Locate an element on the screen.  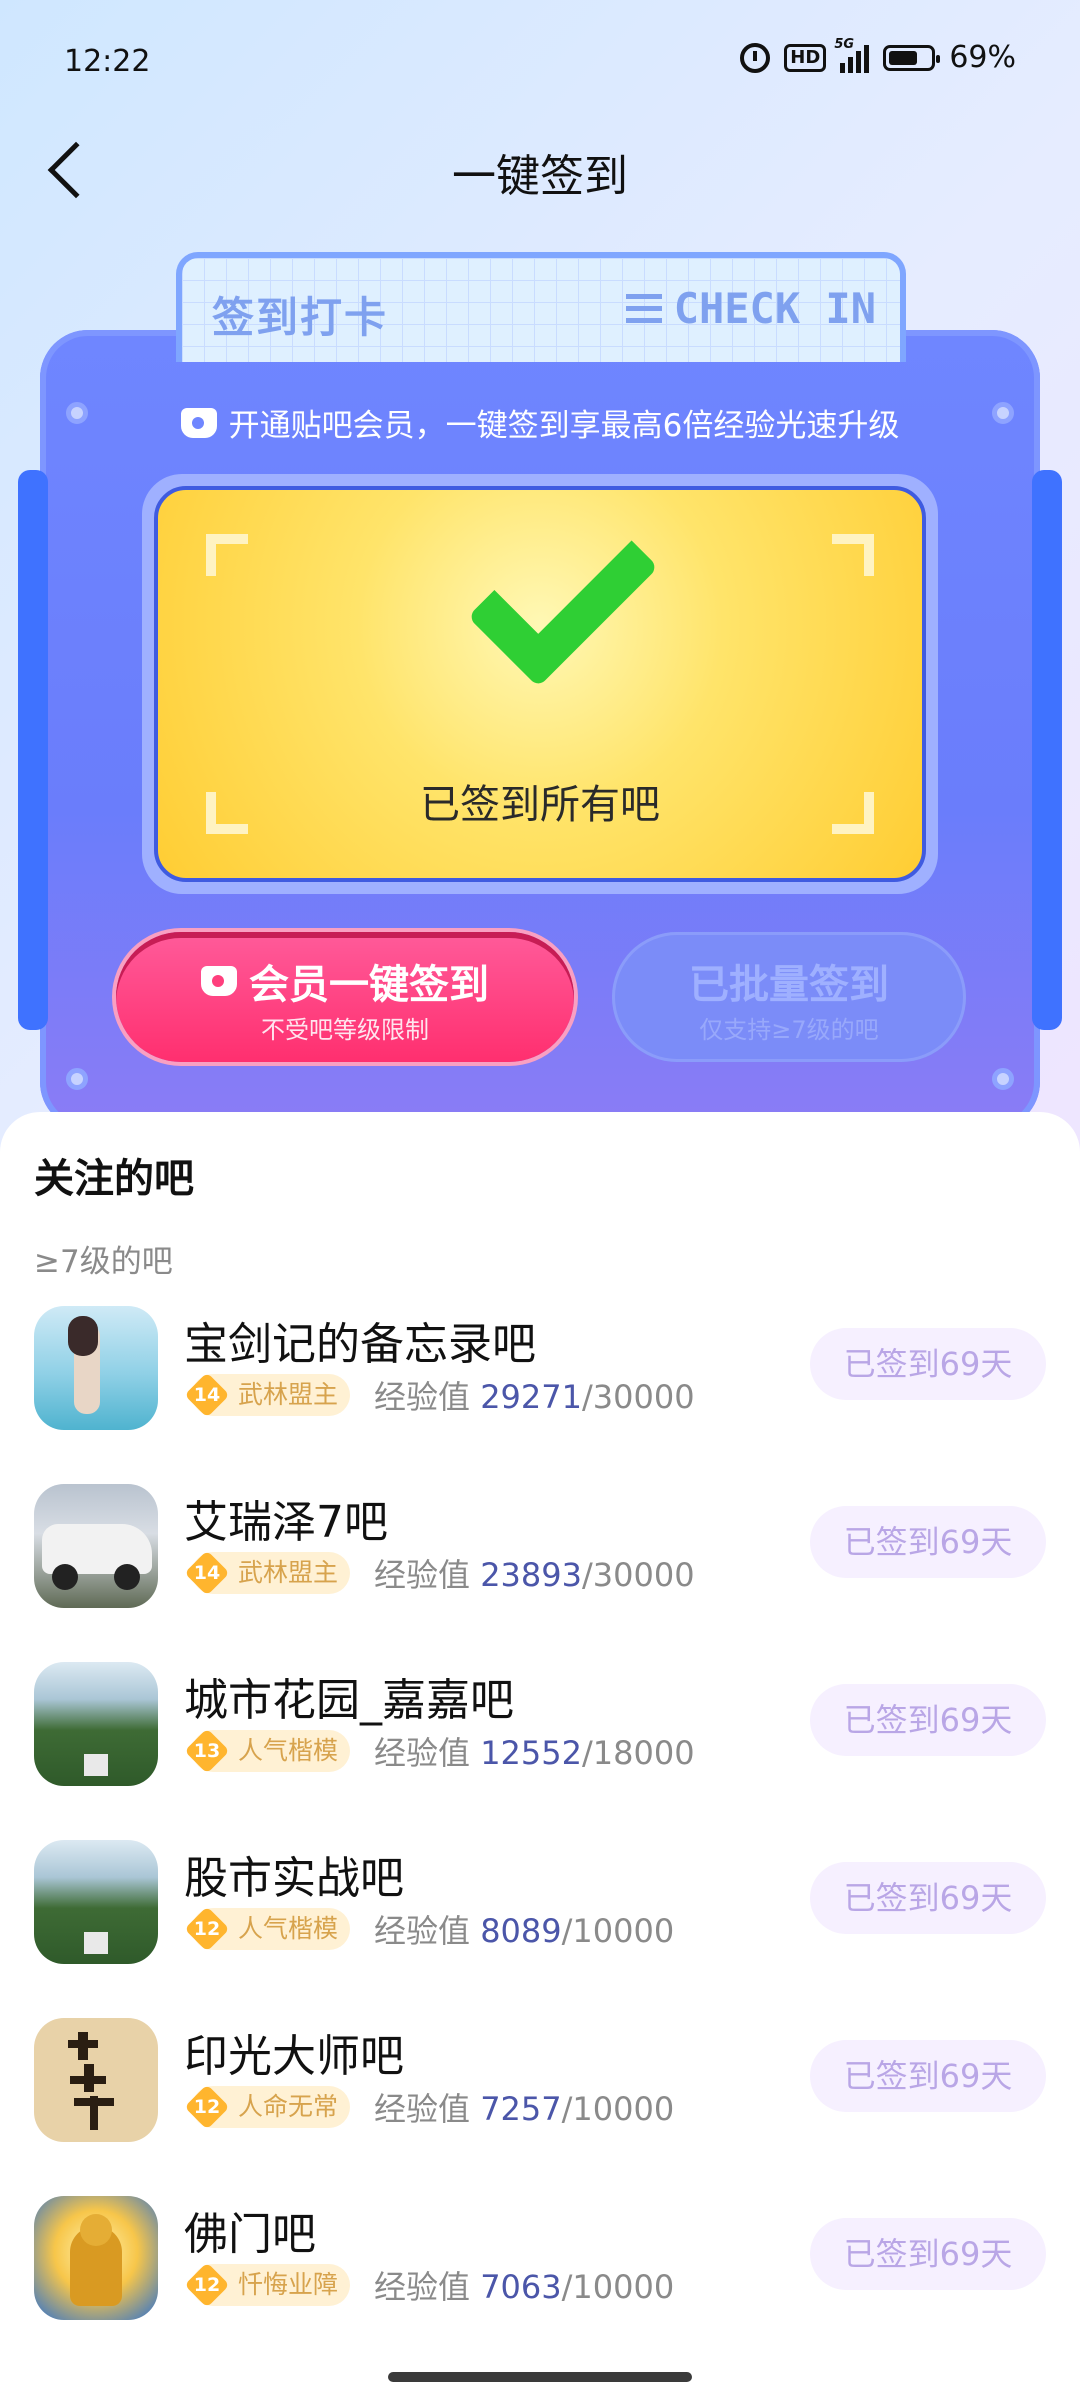
board-side-right is located at coordinates (1047, 750).